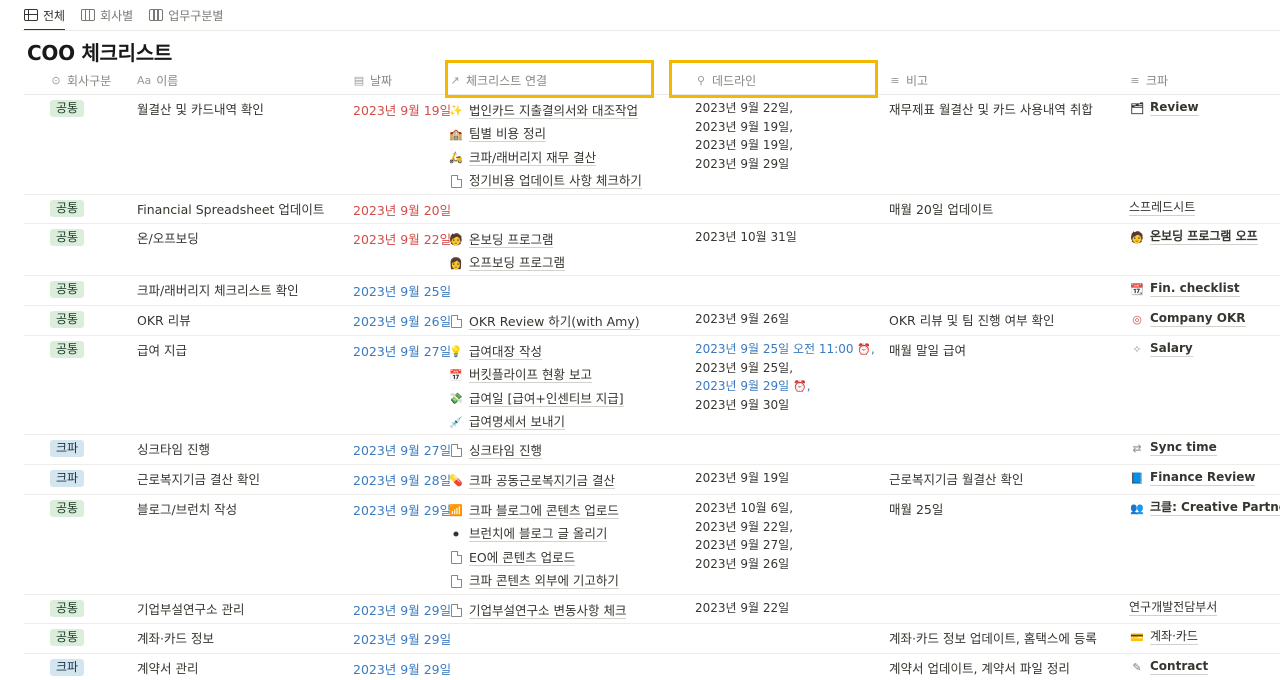 Image resolution: width=1280 pixels, height=680 pixels. Describe the element at coordinates (1192, 478) in the screenshot. I see `kp-link: 📘 Finance Review` at that location.